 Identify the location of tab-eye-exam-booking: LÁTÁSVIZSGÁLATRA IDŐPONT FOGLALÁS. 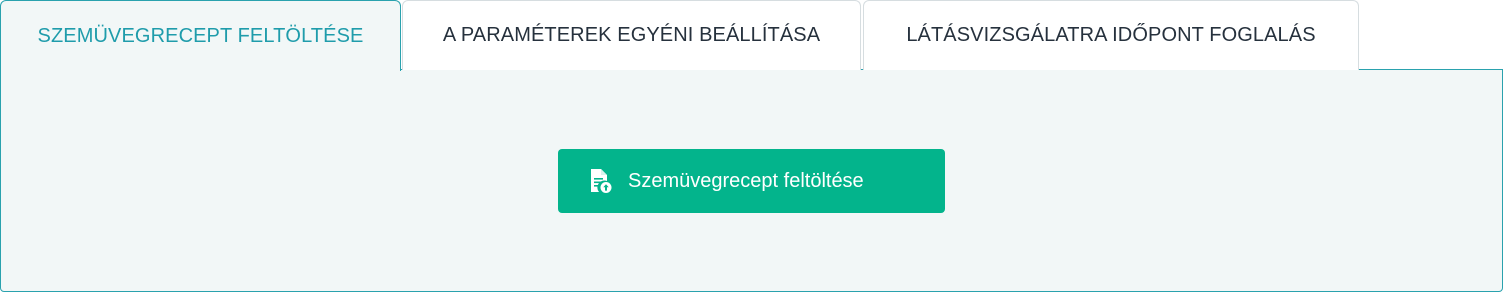
(1111, 35).